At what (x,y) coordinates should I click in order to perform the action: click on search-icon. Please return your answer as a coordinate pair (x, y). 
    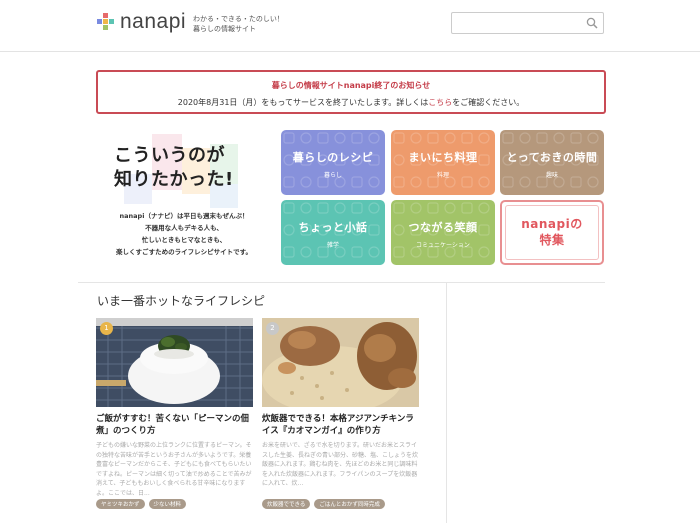
    Looking at the image, I should click on (592, 23).